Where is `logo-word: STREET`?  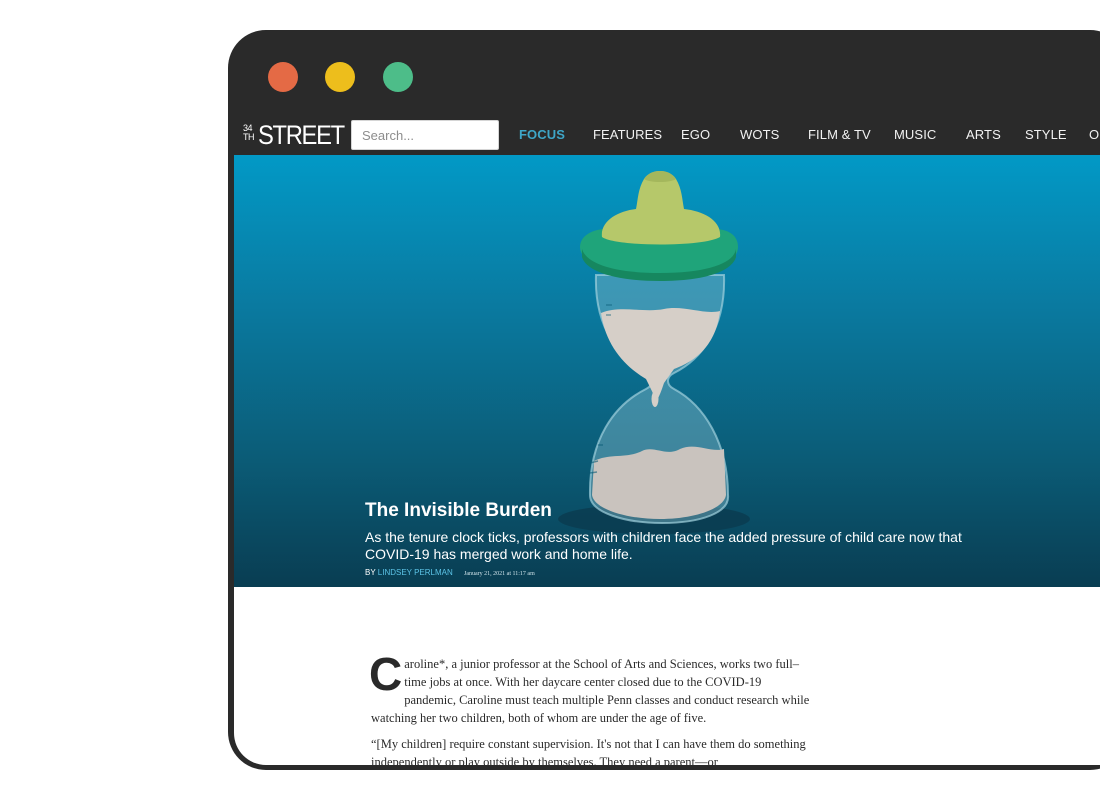 logo-word: STREET is located at coordinates (301, 135).